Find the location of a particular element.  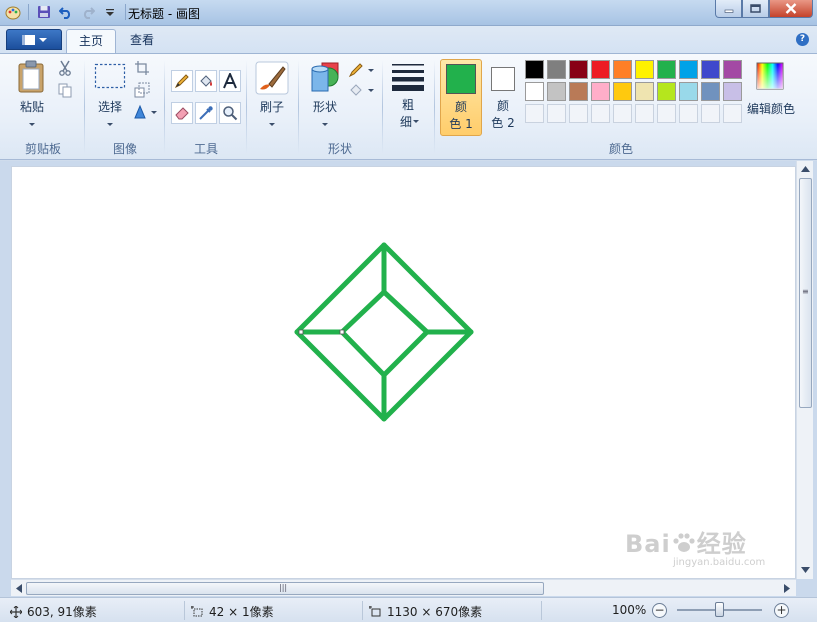

paste-button: 粘贴 is located at coordinates (32, 96).